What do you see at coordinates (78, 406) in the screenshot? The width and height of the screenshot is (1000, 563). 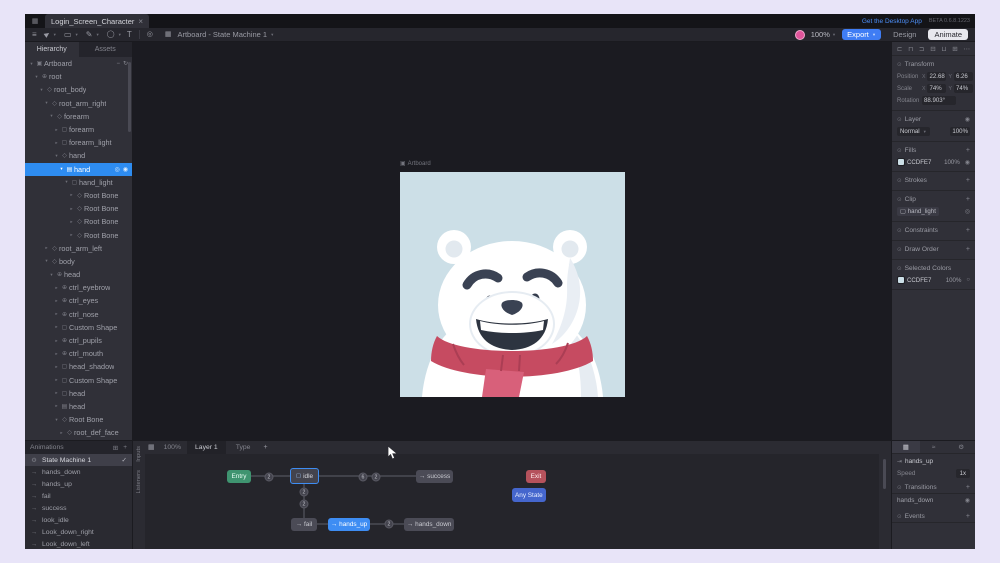 I see `tree-item-head: ▸ ▤ head` at bounding box center [78, 406].